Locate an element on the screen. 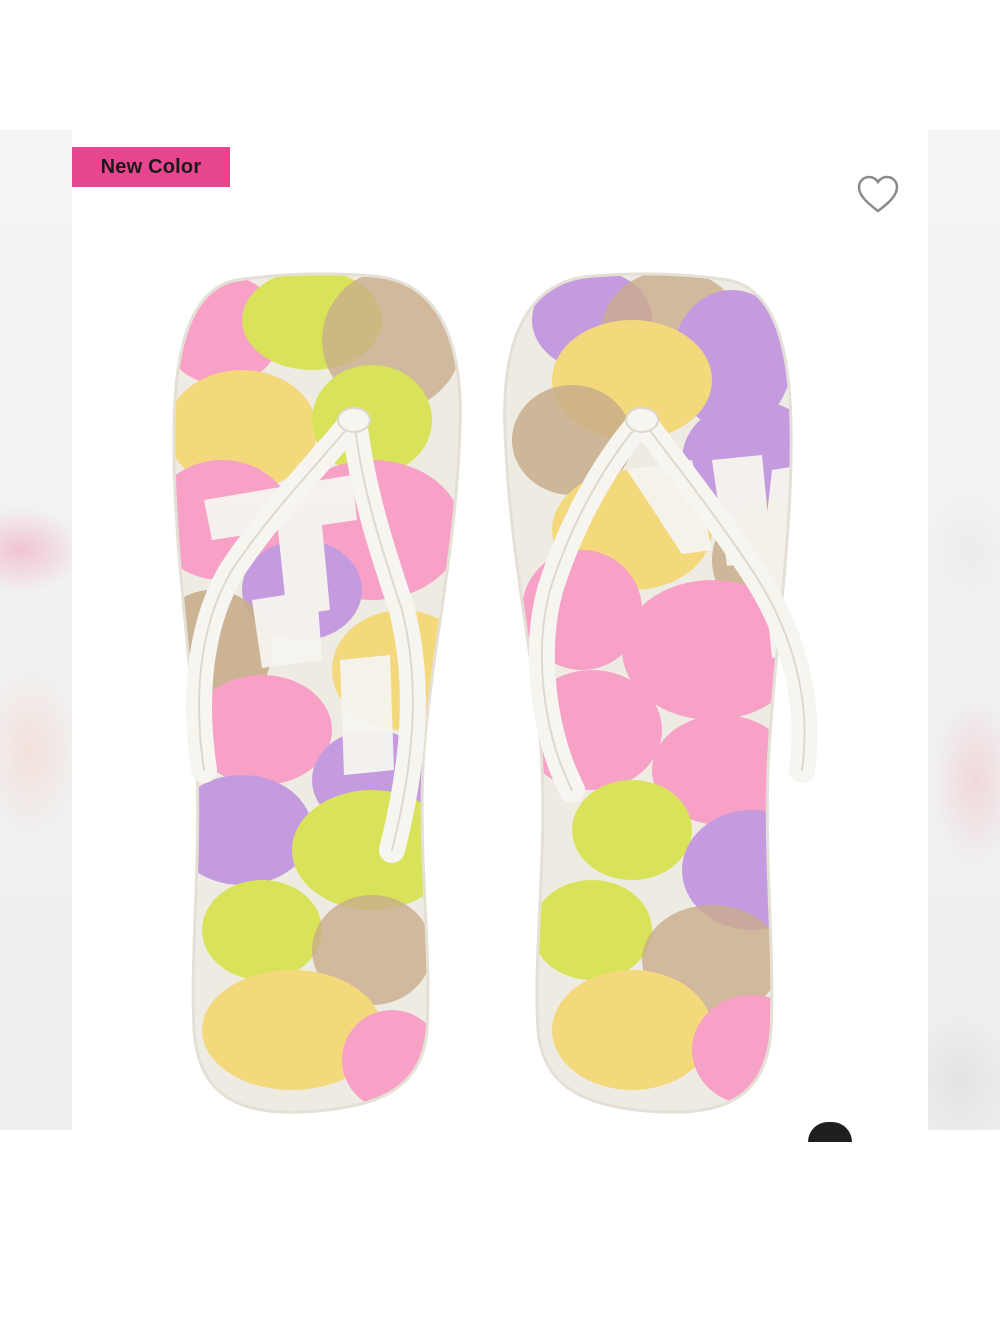 The width and height of the screenshot is (1000, 1330). new-color-badge: New Color is located at coordinates (151, 167).